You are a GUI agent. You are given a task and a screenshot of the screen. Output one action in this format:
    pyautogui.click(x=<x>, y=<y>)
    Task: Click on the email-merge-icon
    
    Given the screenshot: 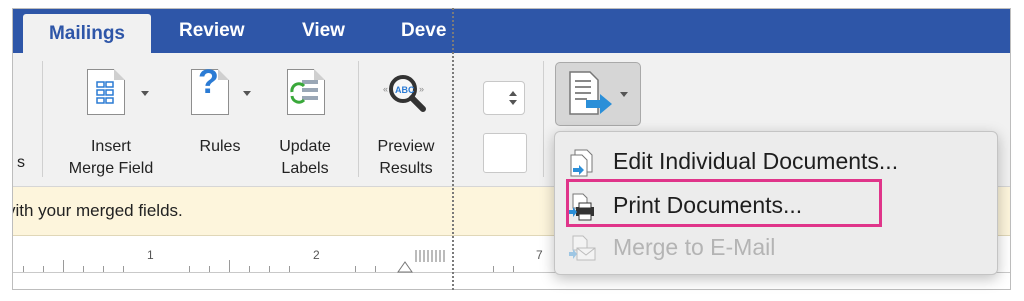 What is the action you would take?
    pyautogui.click(x=582, y=248)
    